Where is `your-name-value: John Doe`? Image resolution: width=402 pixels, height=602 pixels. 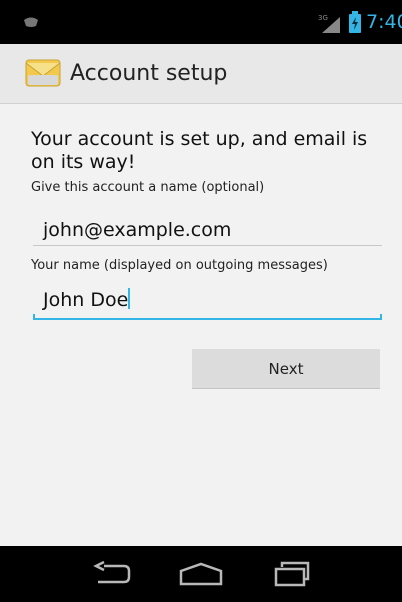 your-name-value: John Doe is located at coordinates (86, 300).